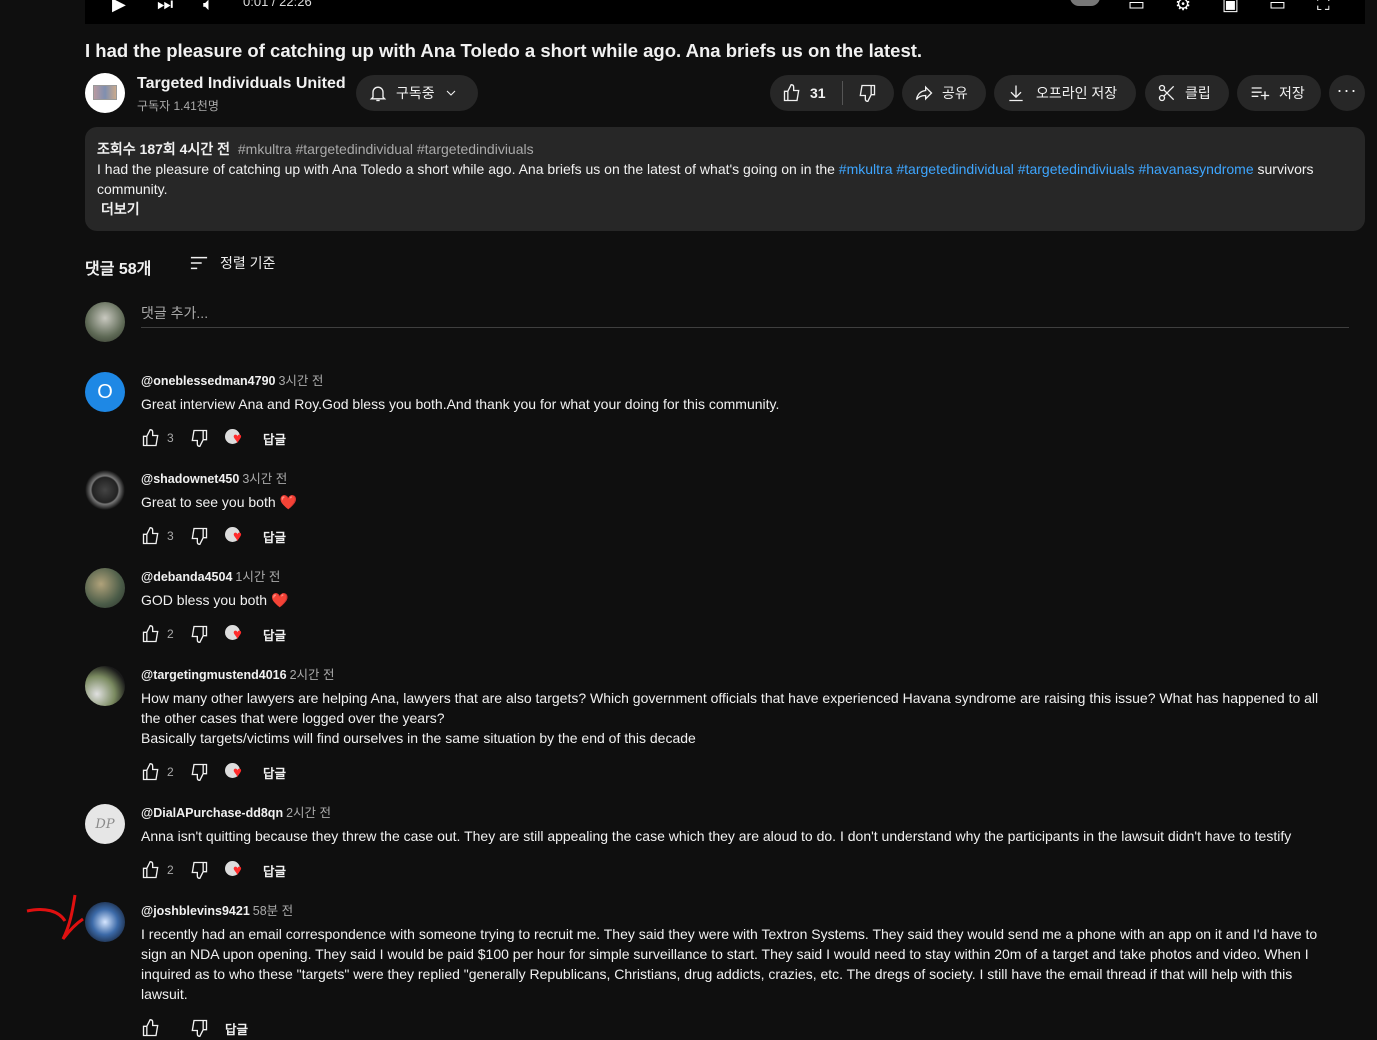 The image size is (1377, 1040). I want to click on like-button: 31, so click(806, 93).